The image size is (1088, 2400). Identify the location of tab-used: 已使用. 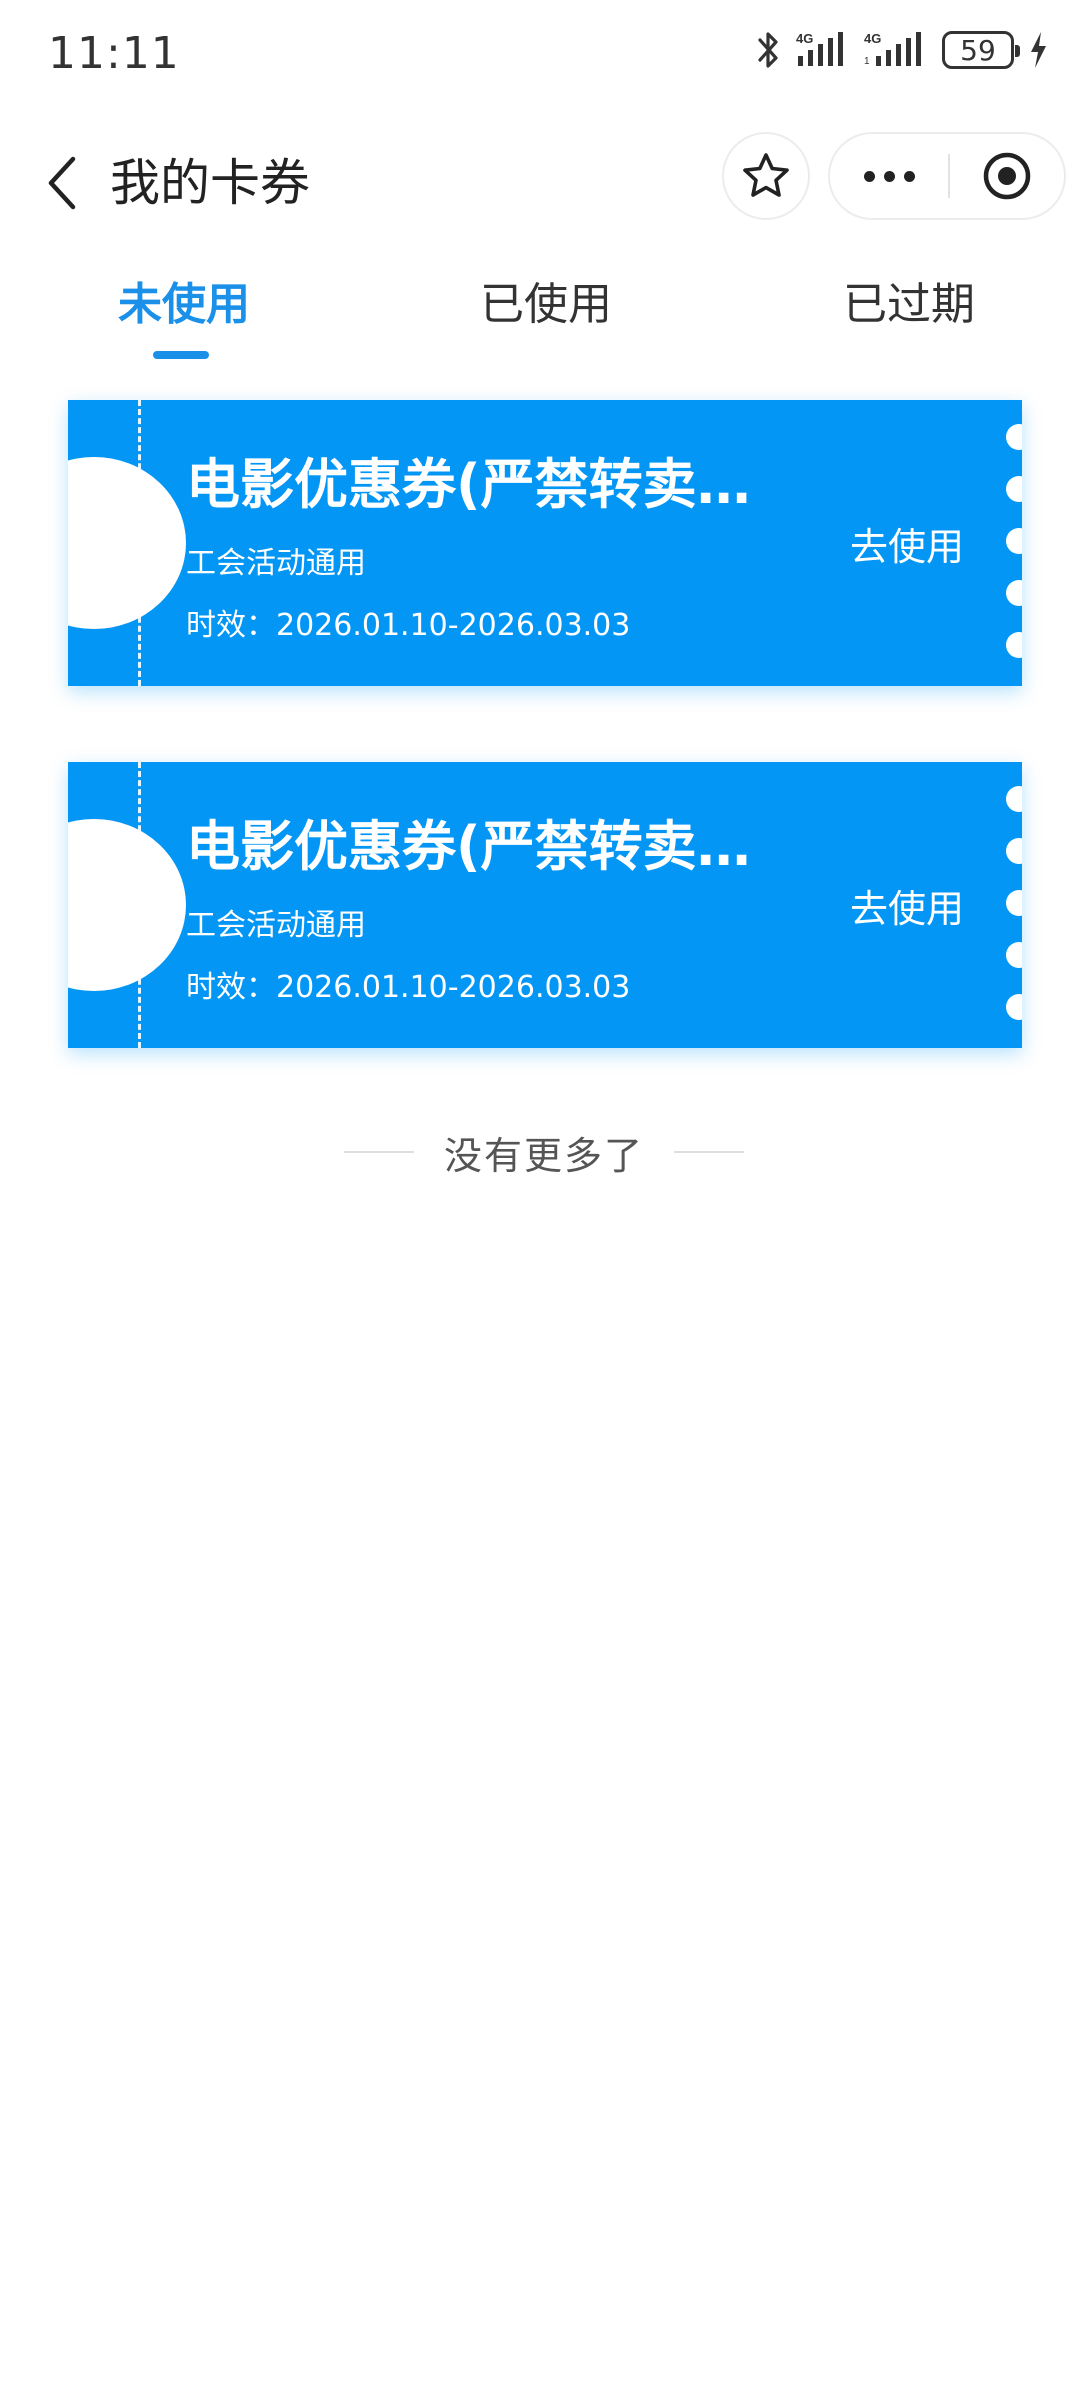
(546, 305).